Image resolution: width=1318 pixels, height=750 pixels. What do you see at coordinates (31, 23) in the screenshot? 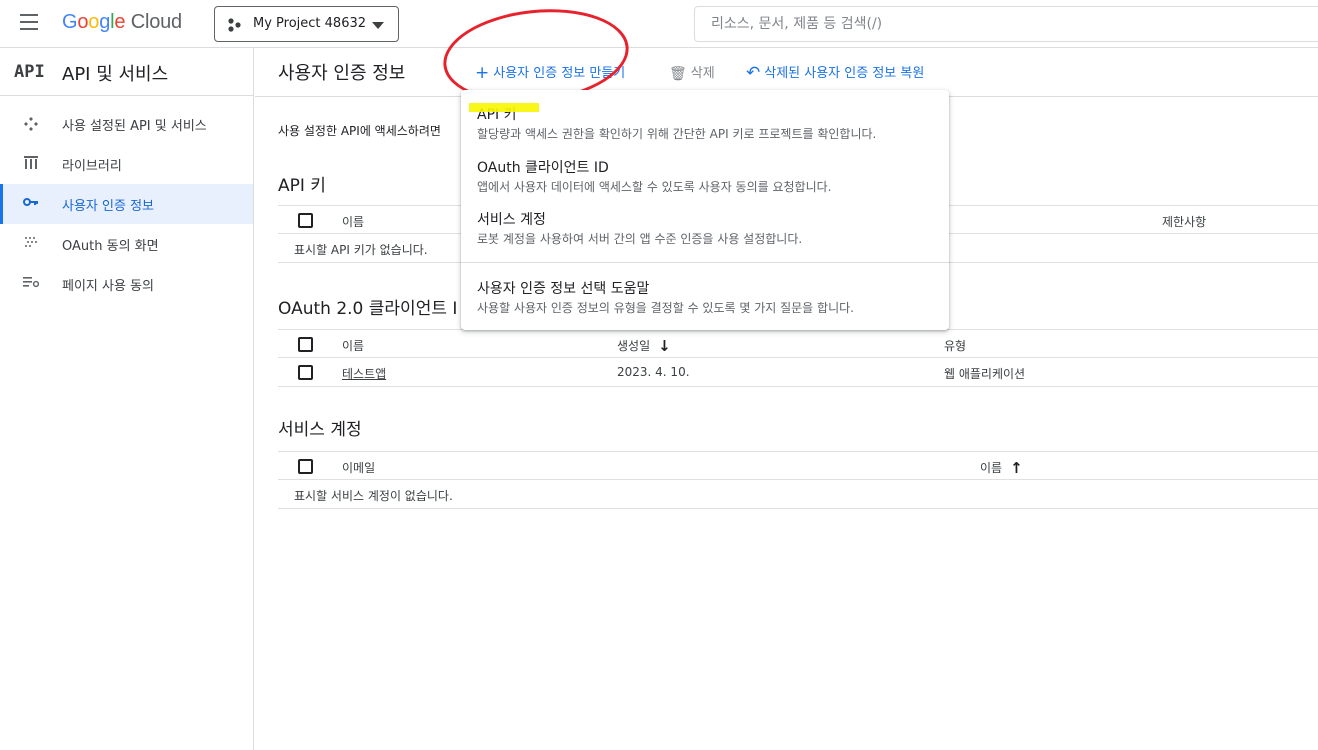
I see `menu-icon` at bounding box center [31, 23].